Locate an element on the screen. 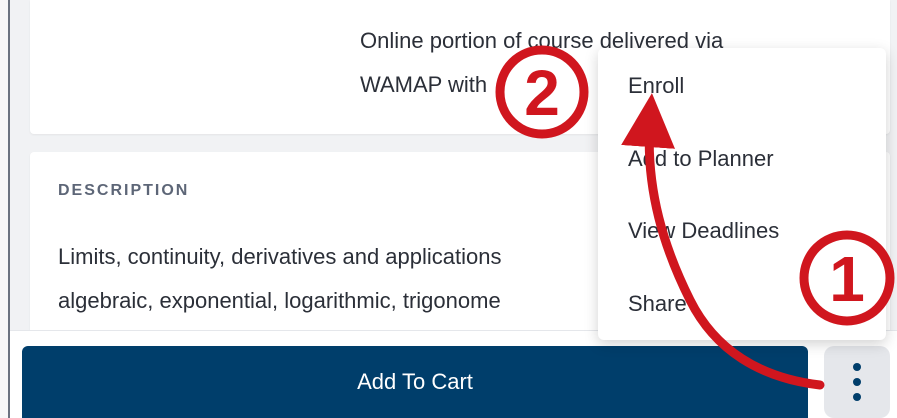  delivery-text-line-2: WAMAP with is located at coordinates (424, 84).